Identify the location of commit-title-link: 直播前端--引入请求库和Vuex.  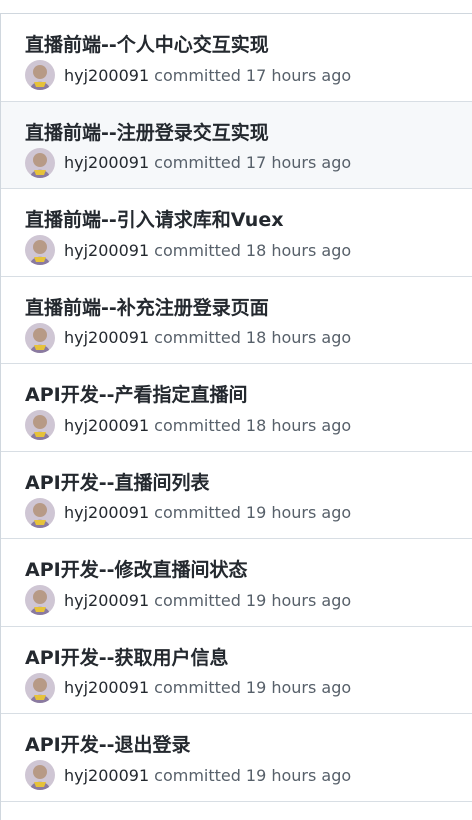
(154, 218).